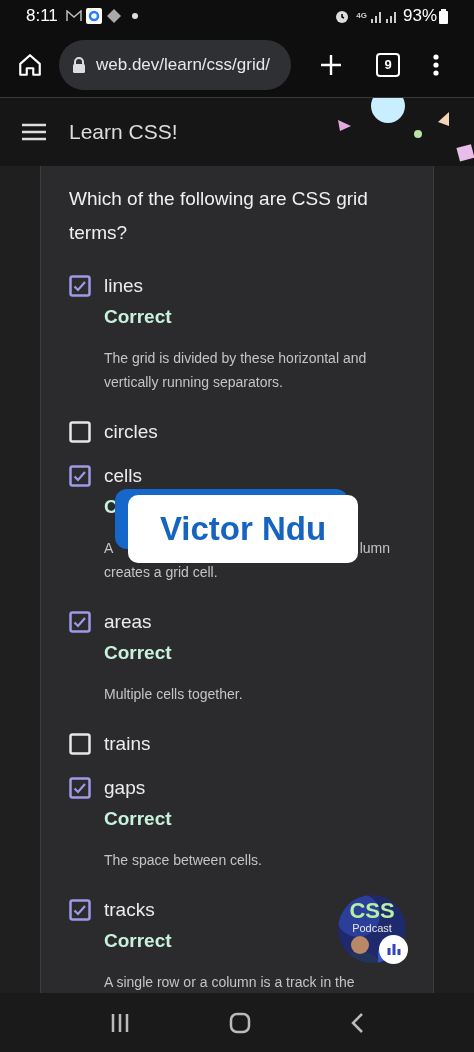  Describe the element at coordinates (357, 1022) in the screenshot. I see `back-icon` at that location.